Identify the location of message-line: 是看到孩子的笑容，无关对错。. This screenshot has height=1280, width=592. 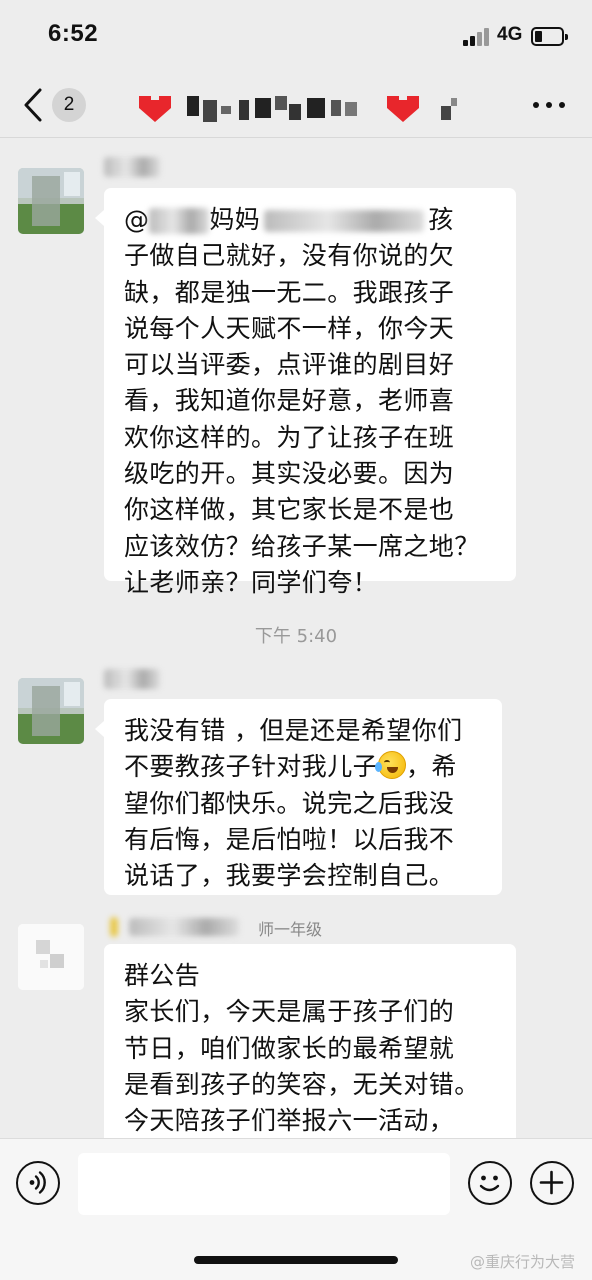
(302, 1084).